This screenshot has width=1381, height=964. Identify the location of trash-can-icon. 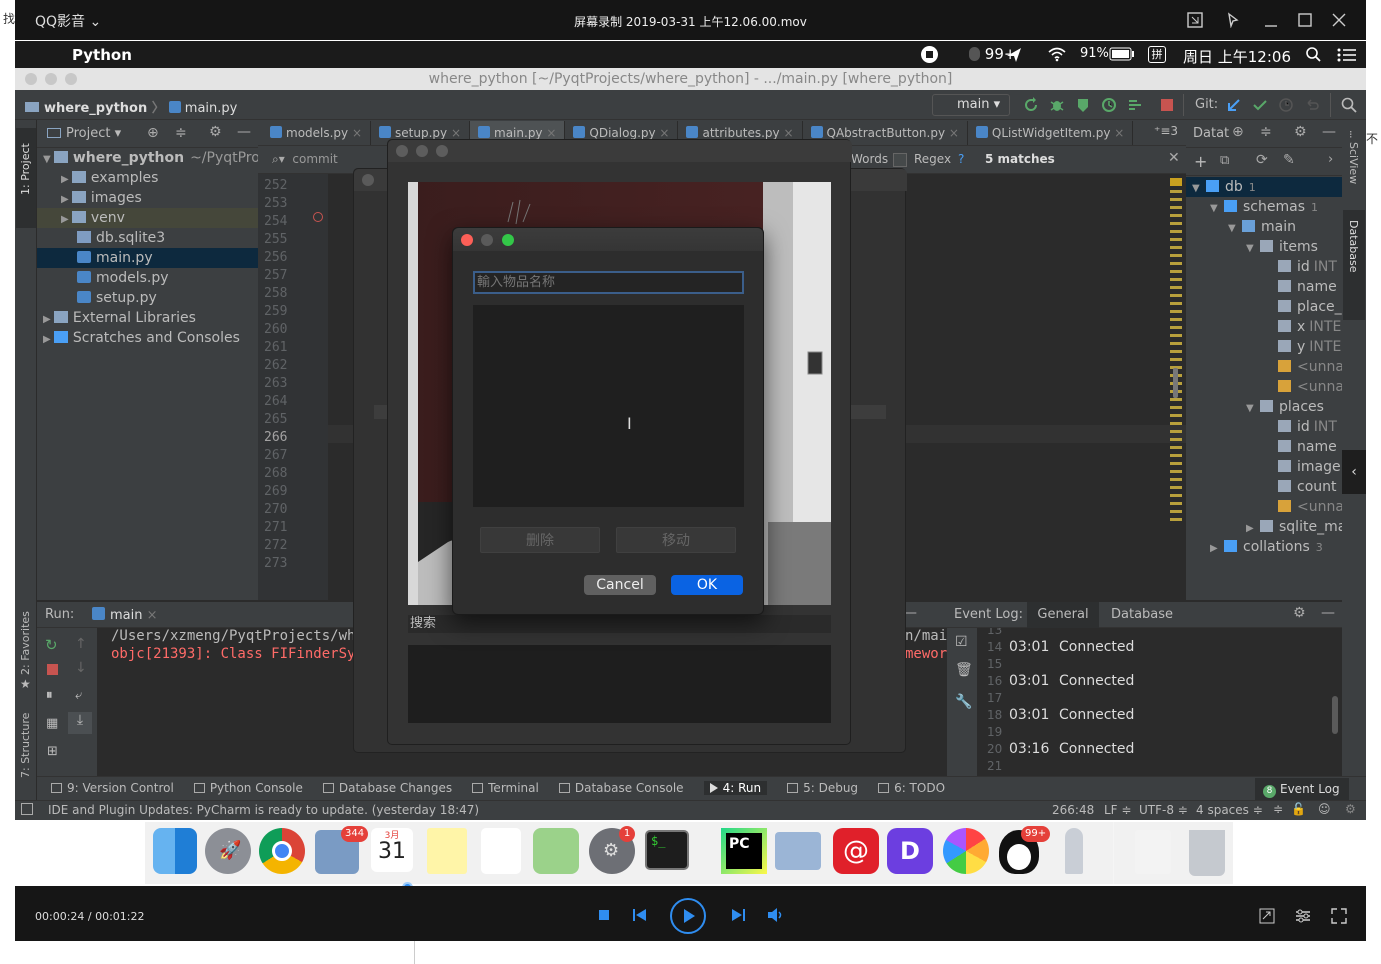
(1207, 853).